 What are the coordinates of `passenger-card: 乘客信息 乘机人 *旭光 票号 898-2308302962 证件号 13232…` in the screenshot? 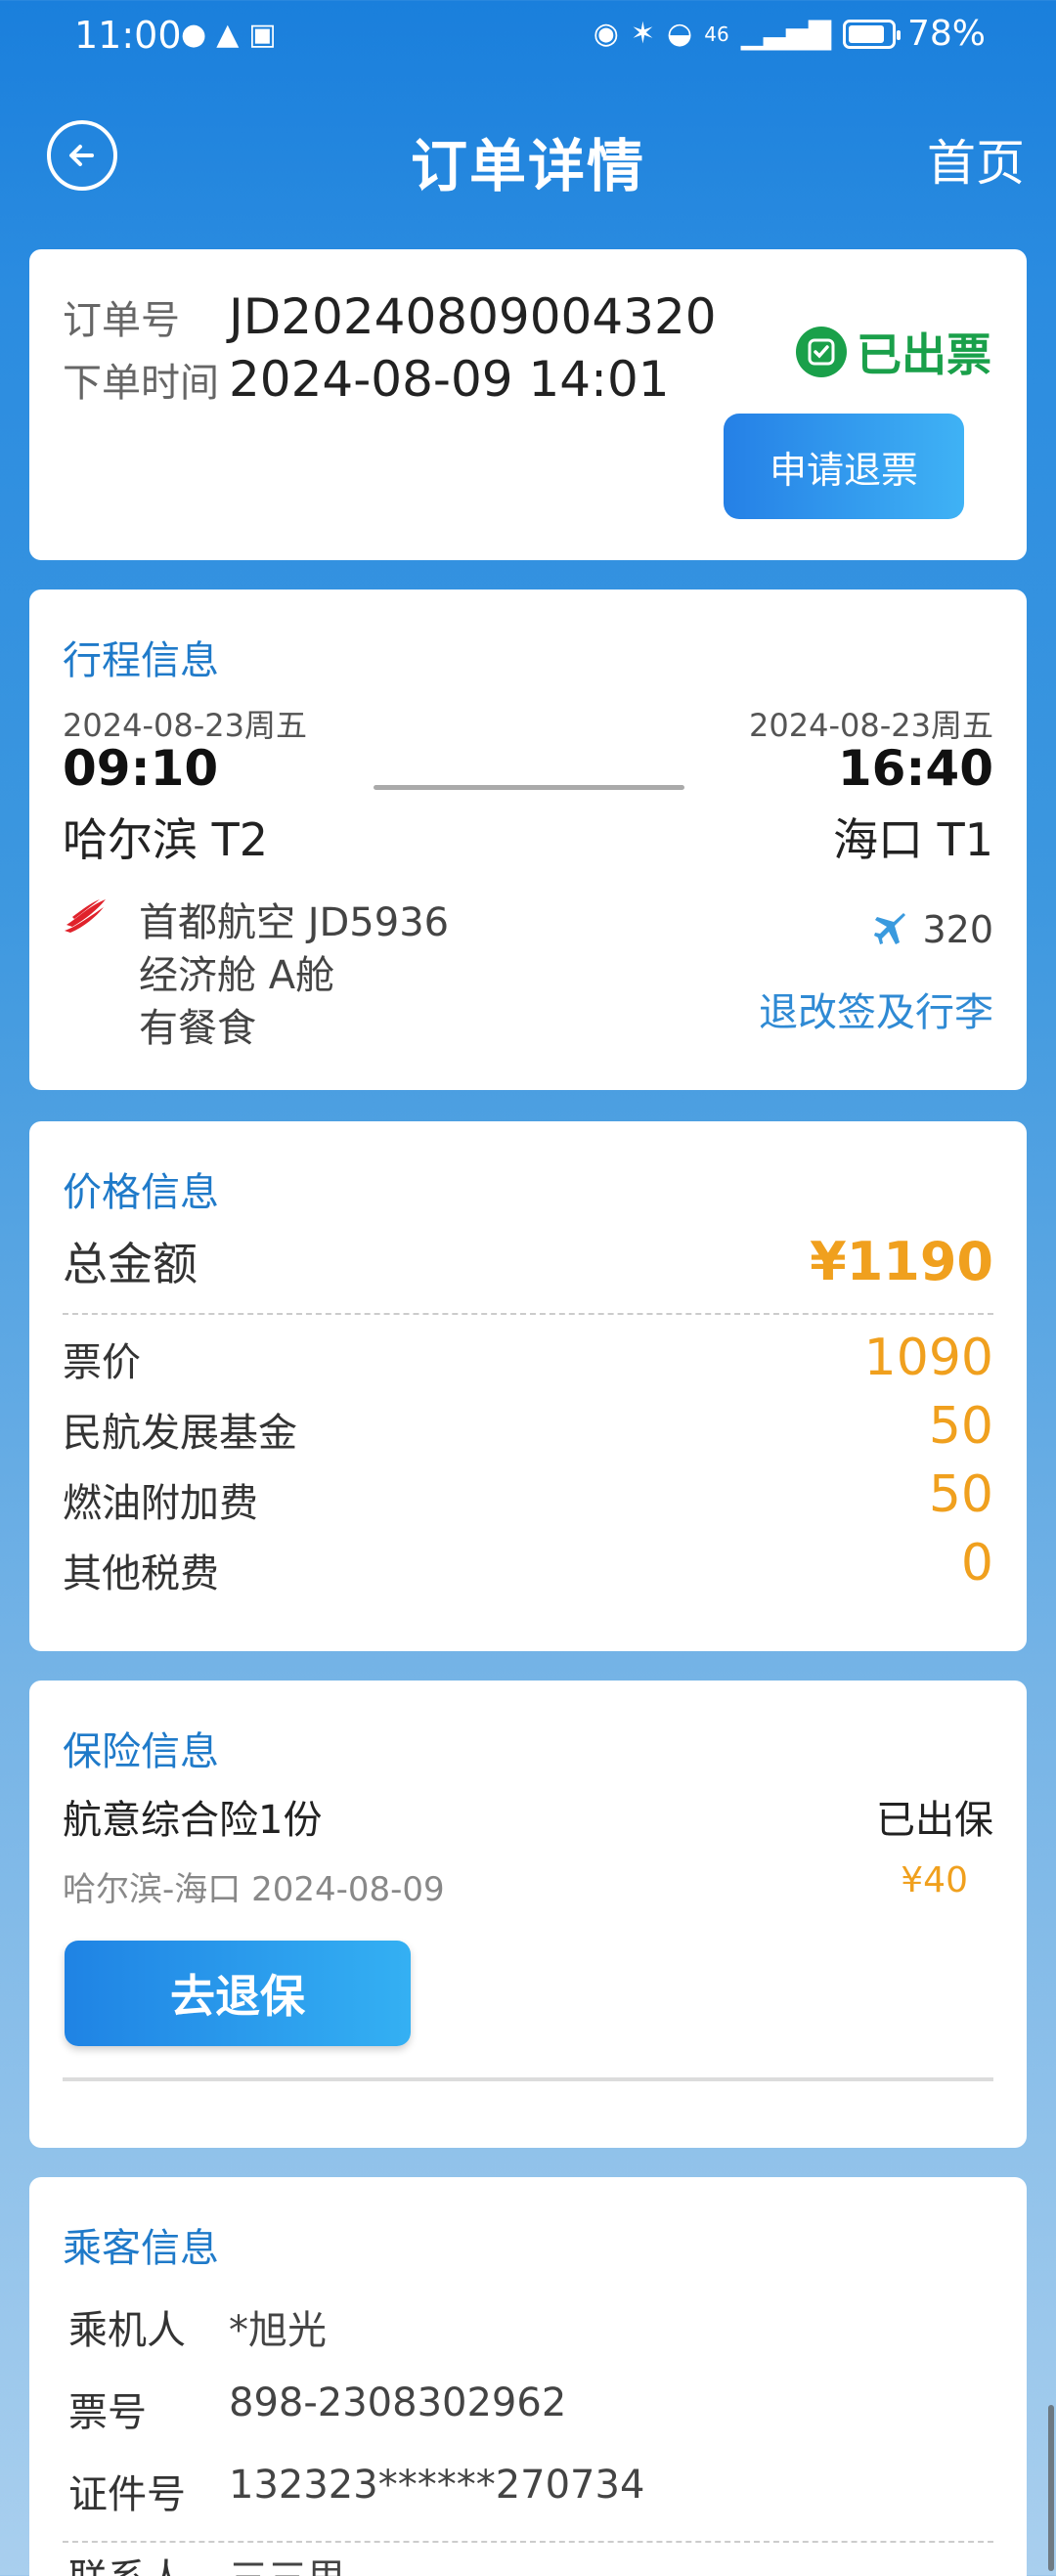 It's located at (528, 2376).